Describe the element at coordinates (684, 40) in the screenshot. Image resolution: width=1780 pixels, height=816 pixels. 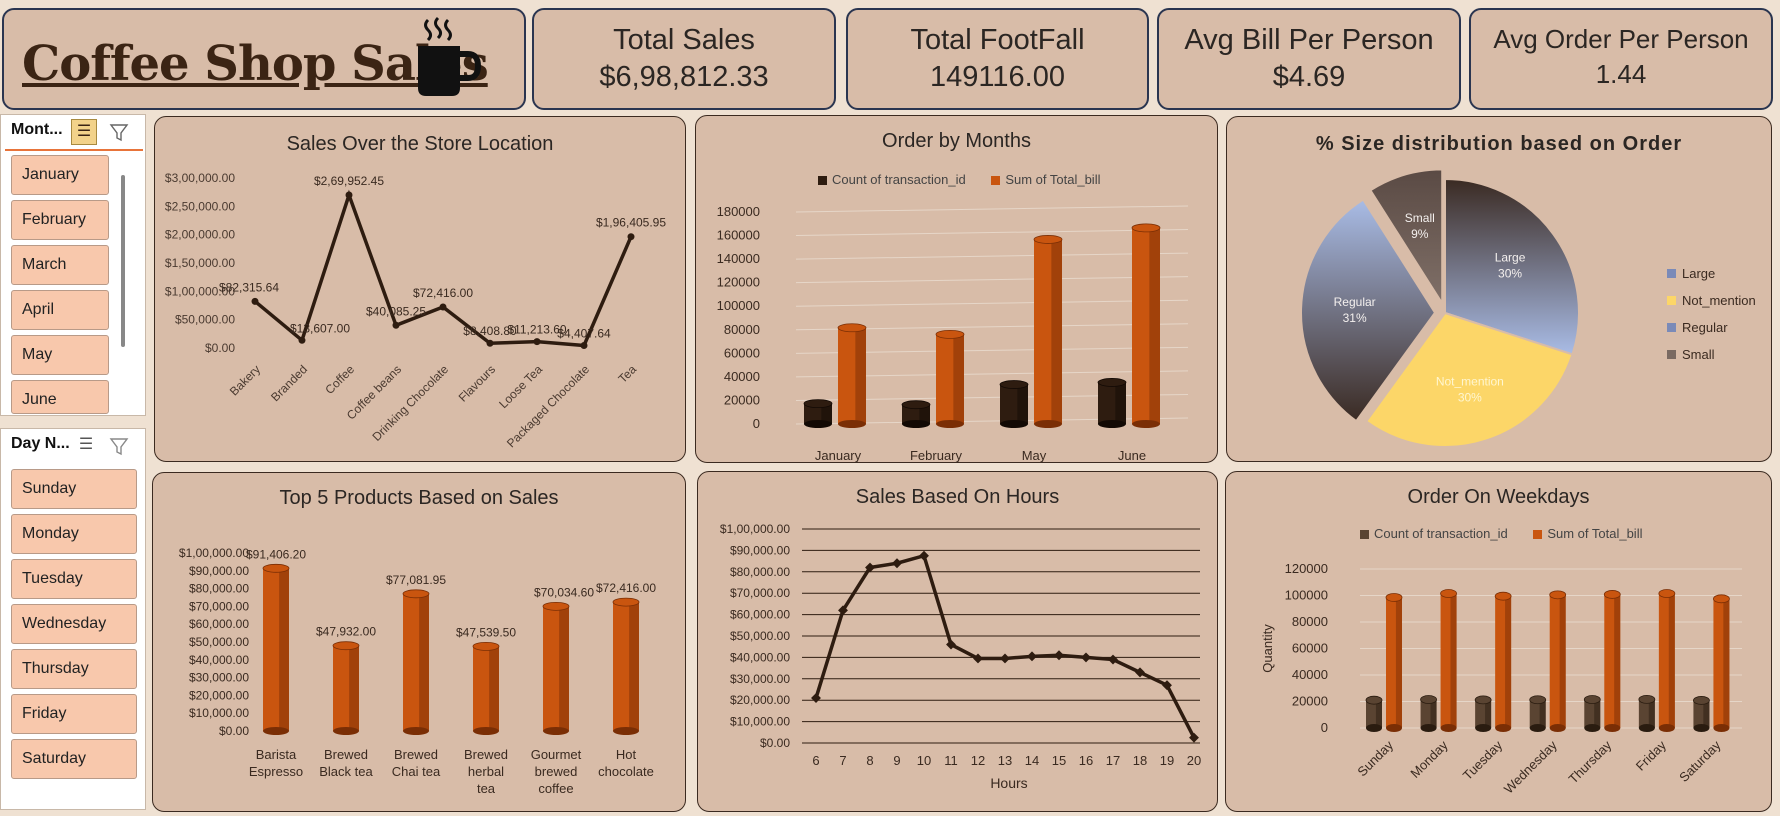
I see `kpi-label: Total Sales` at that location.